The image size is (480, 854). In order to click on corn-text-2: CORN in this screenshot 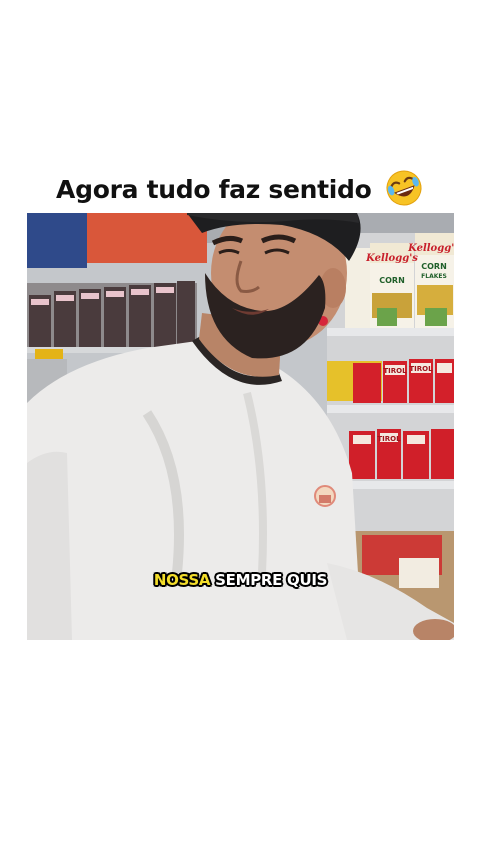, I will do `click(434, 266)`.